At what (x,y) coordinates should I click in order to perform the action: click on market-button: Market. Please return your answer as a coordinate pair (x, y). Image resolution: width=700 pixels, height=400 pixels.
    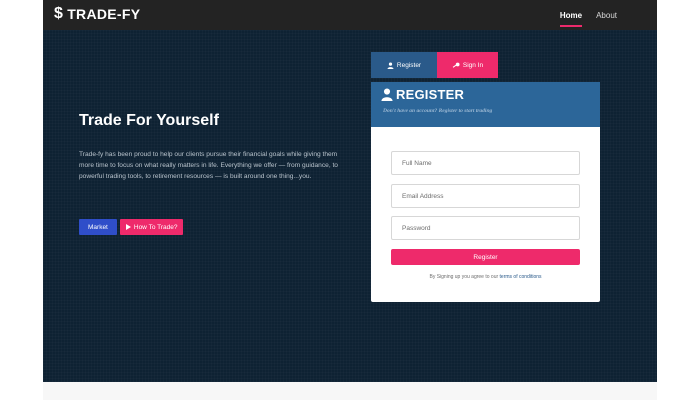
    Looking at the image, I should click on (98, 227).